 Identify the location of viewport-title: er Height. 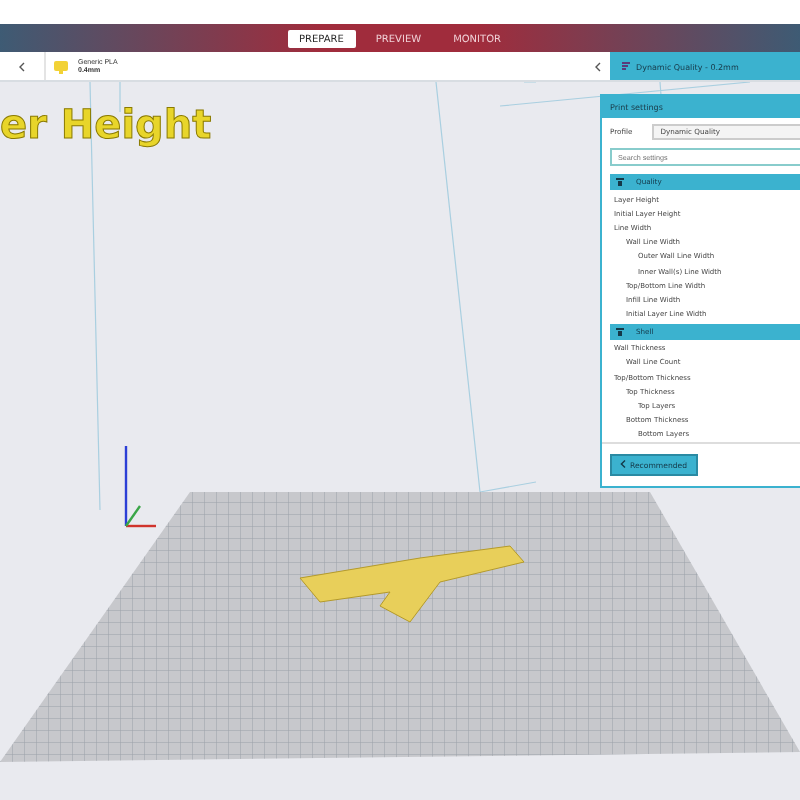
(106, 124).